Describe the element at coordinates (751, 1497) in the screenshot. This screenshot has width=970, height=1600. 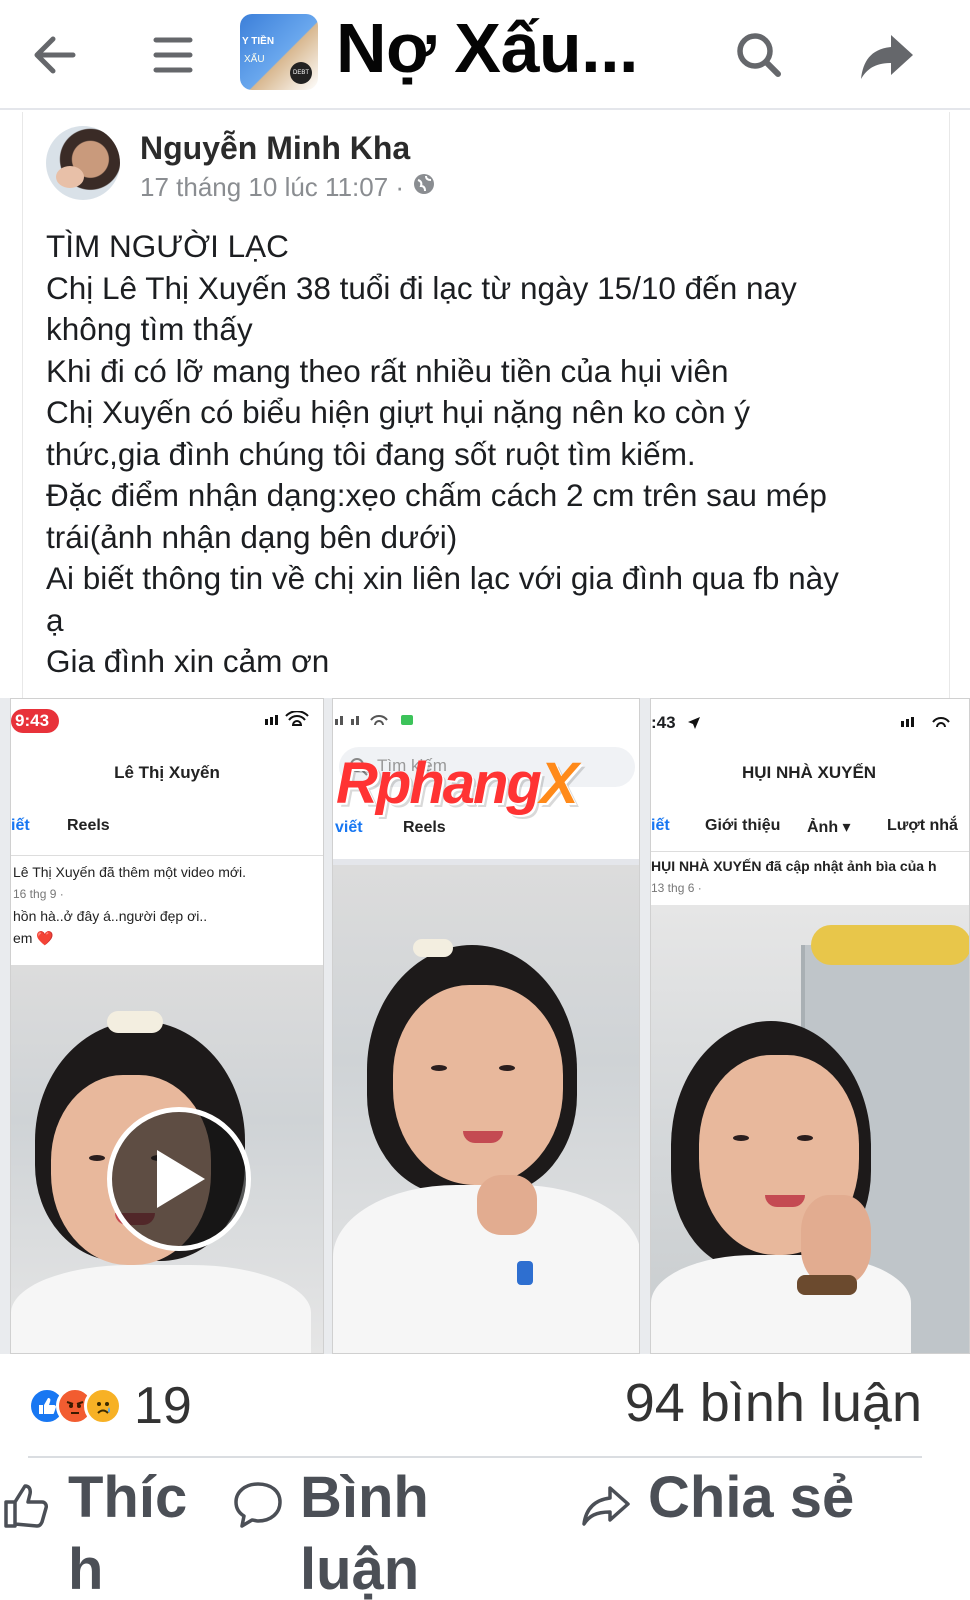
I see `share-label: Chia sẻ` at that location.